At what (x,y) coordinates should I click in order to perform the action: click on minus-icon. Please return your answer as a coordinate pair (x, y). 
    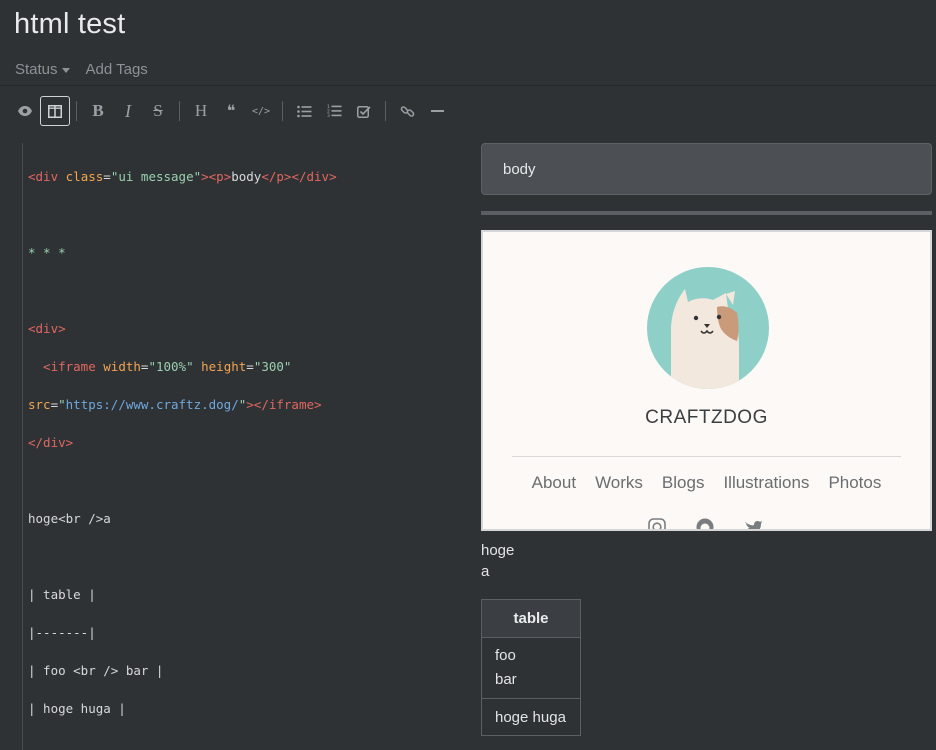
    Looking at the image, I should click on (437, 111).